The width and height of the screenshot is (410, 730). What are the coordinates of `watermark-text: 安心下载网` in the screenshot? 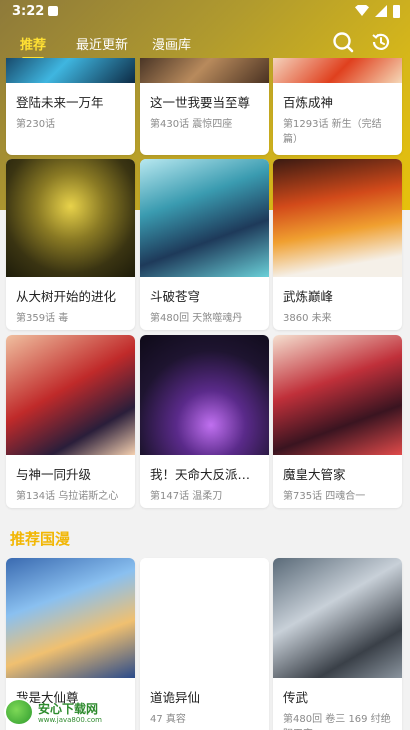 It's located at (68, 709).